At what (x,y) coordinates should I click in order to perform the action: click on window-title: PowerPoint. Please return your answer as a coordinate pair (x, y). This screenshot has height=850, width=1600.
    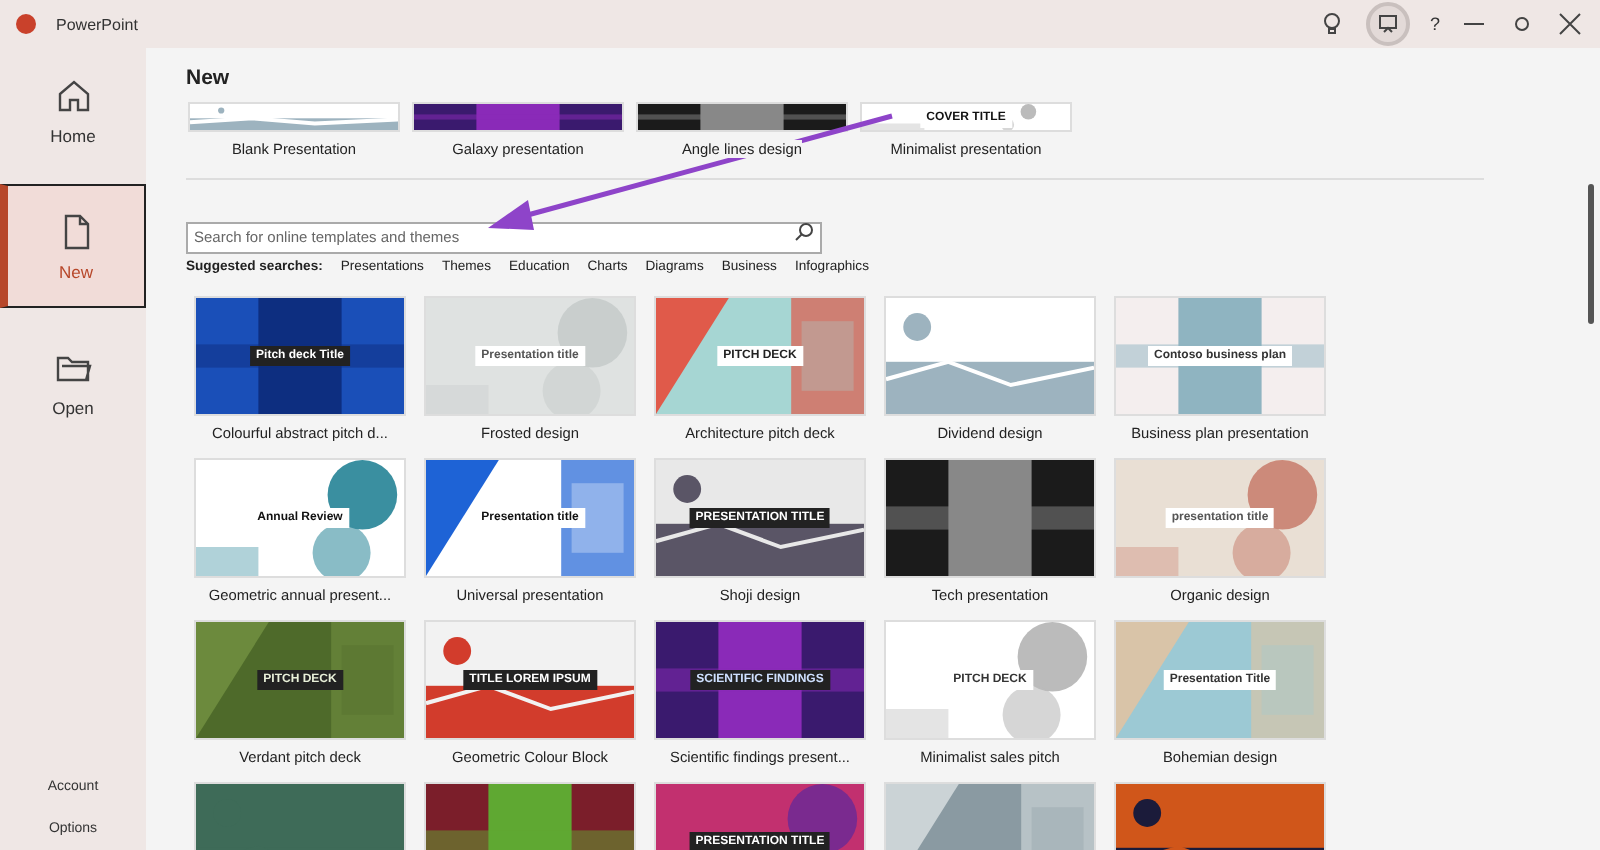
    Looking at the image, I should click on (97, 24).